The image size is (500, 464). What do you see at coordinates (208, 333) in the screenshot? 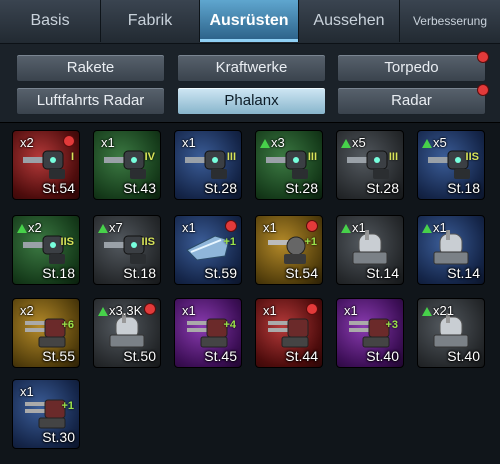
I see `equipment-slot: x1 +4 St.45` at bounding box center [208, 333].